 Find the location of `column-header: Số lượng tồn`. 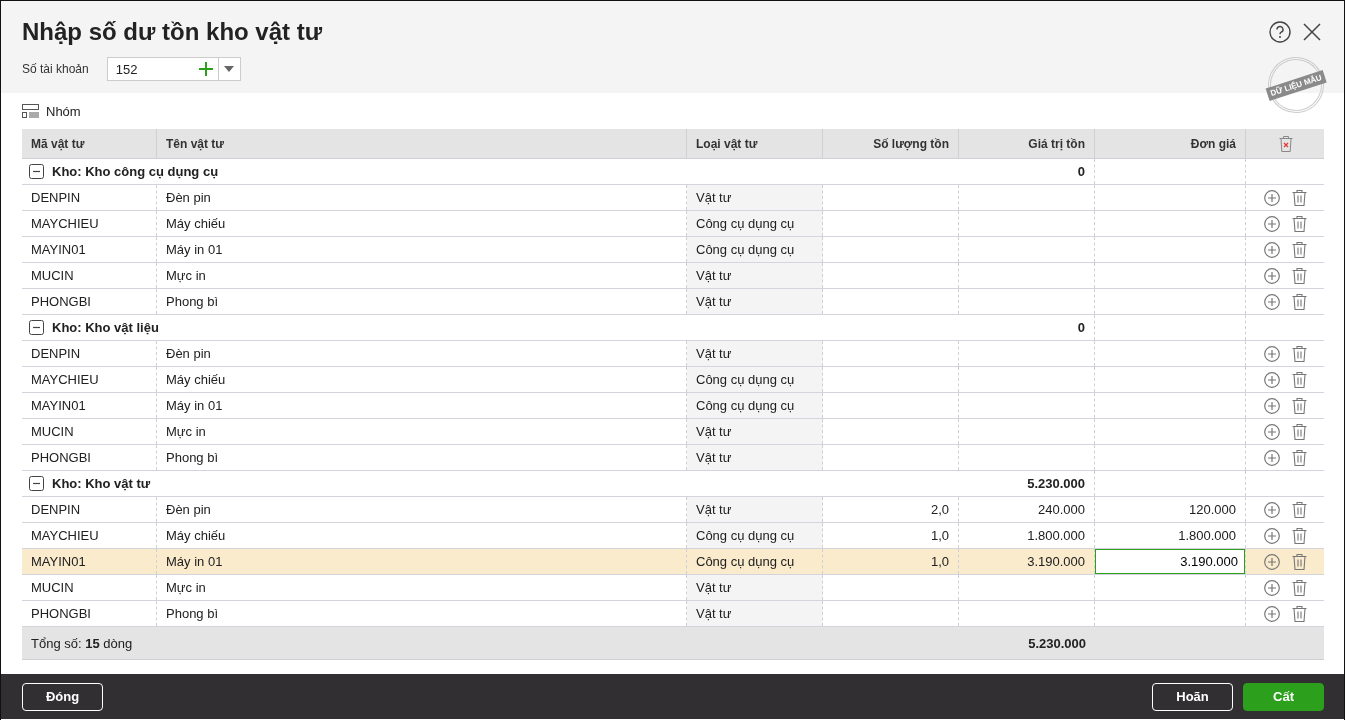

column-header: Số lượng tồn is located at coordinates (891, 143).